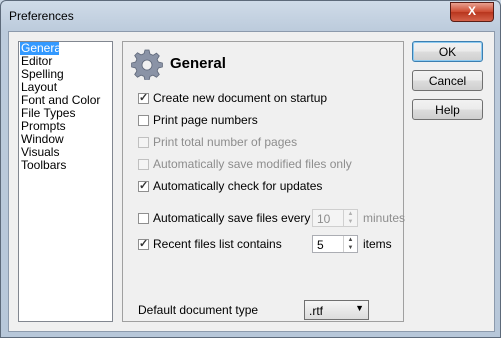 The image size is (501, 338). Describe the element at coordinates (324, 219) in the screenshot. I see `auto-save-interval-value: 10` at that location.